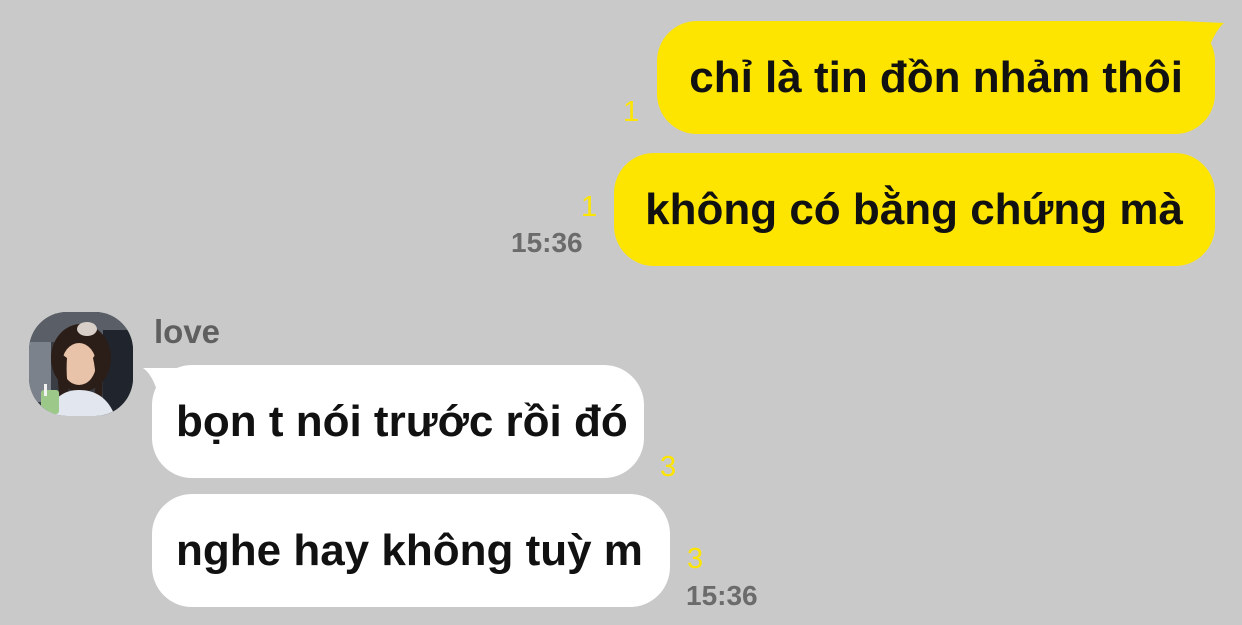  I want to click on message-text: nghe hay không tuỳ m, so click(409, 550).